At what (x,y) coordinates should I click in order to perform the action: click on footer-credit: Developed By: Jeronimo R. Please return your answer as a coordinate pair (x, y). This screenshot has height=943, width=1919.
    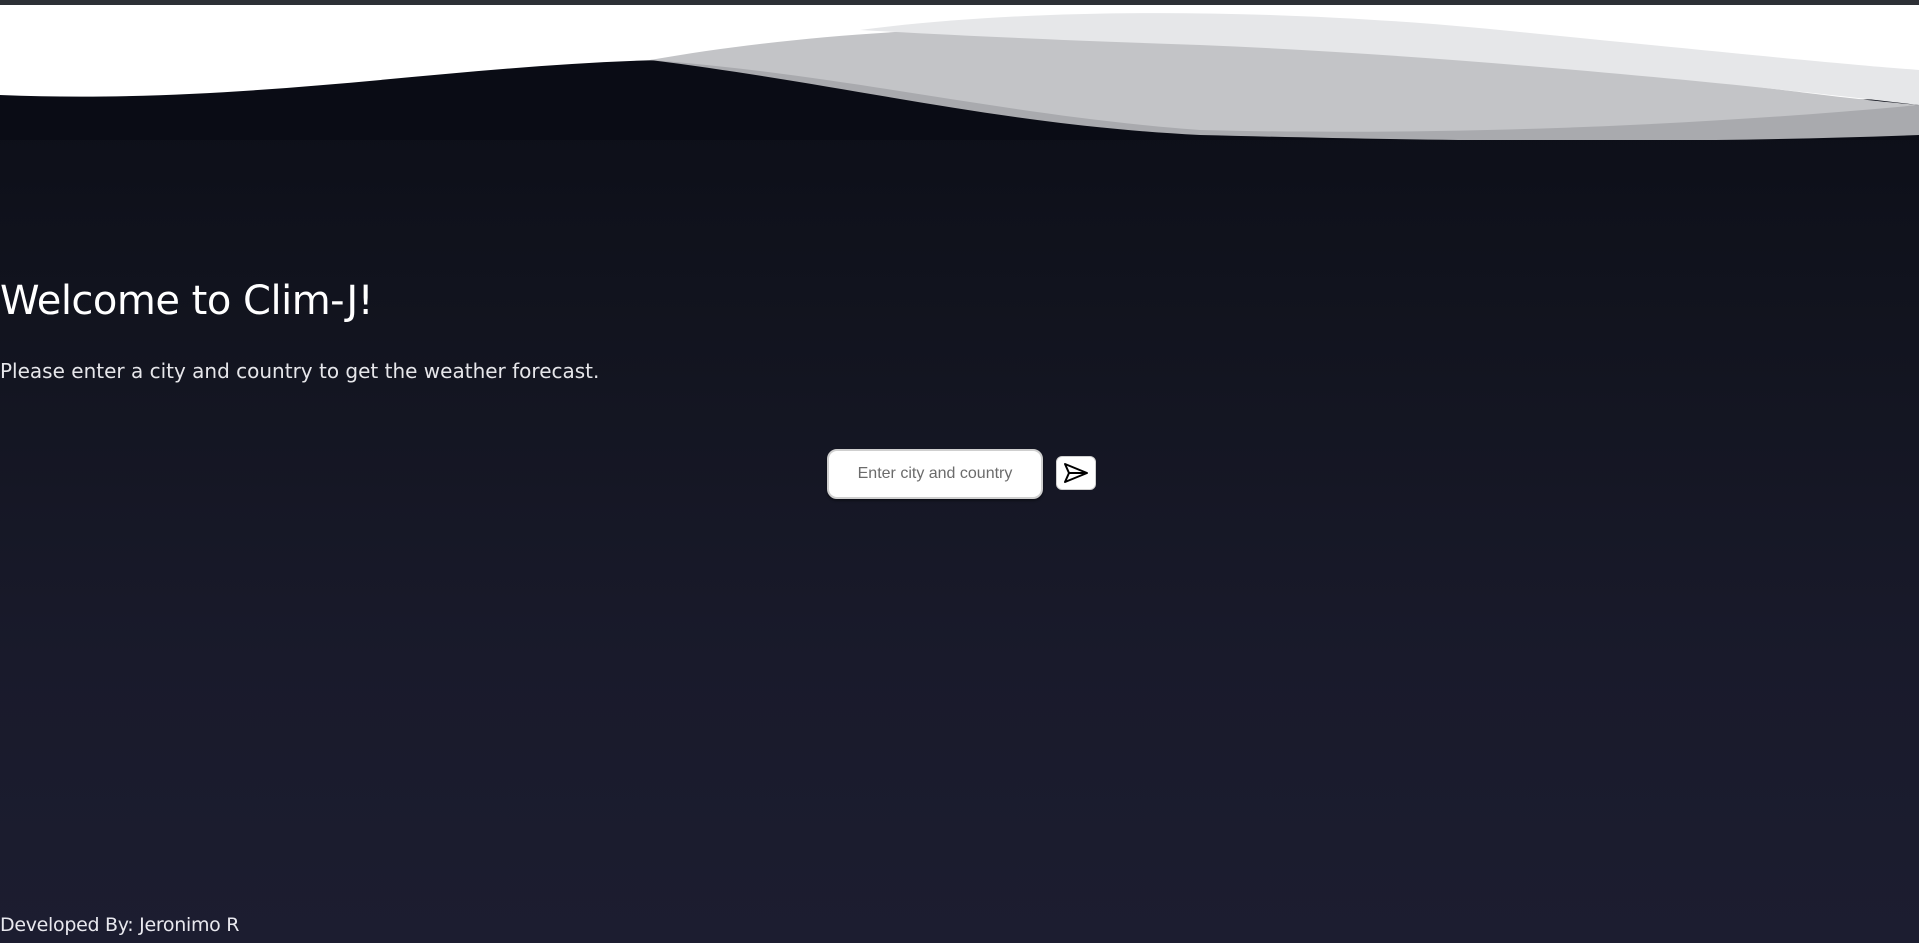
    Looking at the image, I should click on (120, 925).